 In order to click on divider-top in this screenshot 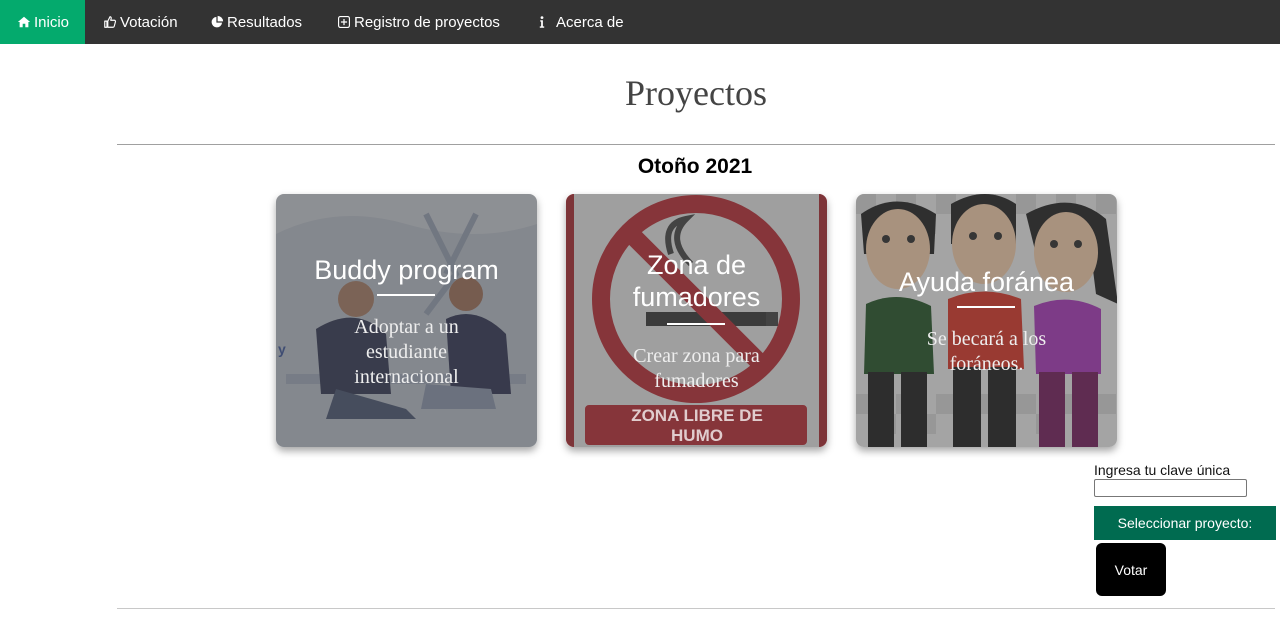, I will do `click(696, 144)`.